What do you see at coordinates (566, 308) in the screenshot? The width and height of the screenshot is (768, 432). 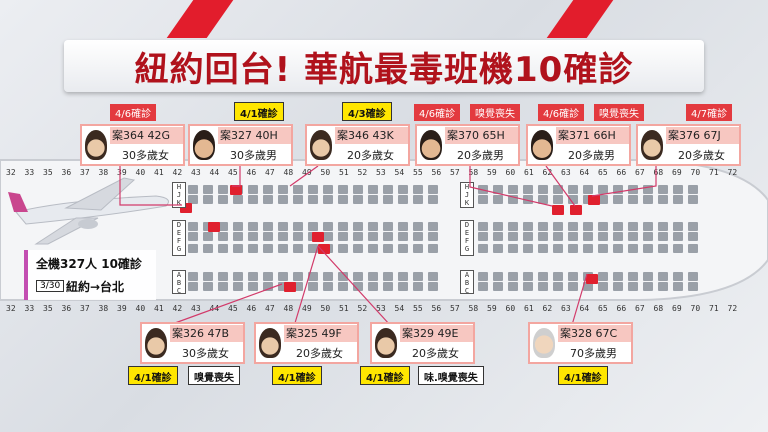 I see `row-number: 63` at bounding box center [566, 308].